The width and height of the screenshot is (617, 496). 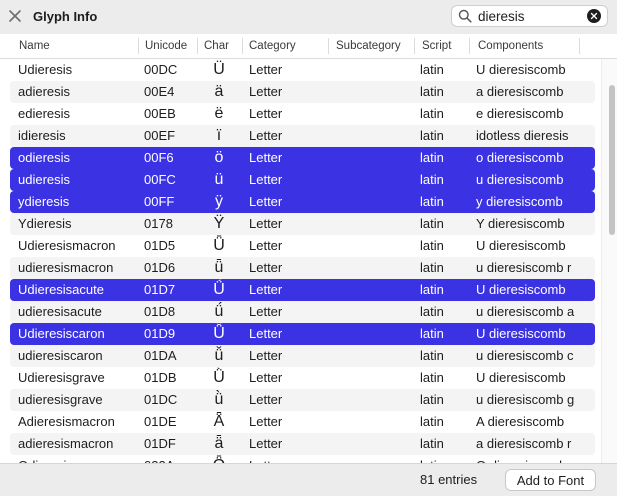 What do you see at coordinates (219, 223) in the screenshot?
I see `cell-char: Ÿ` at bounding box center [219, 223].